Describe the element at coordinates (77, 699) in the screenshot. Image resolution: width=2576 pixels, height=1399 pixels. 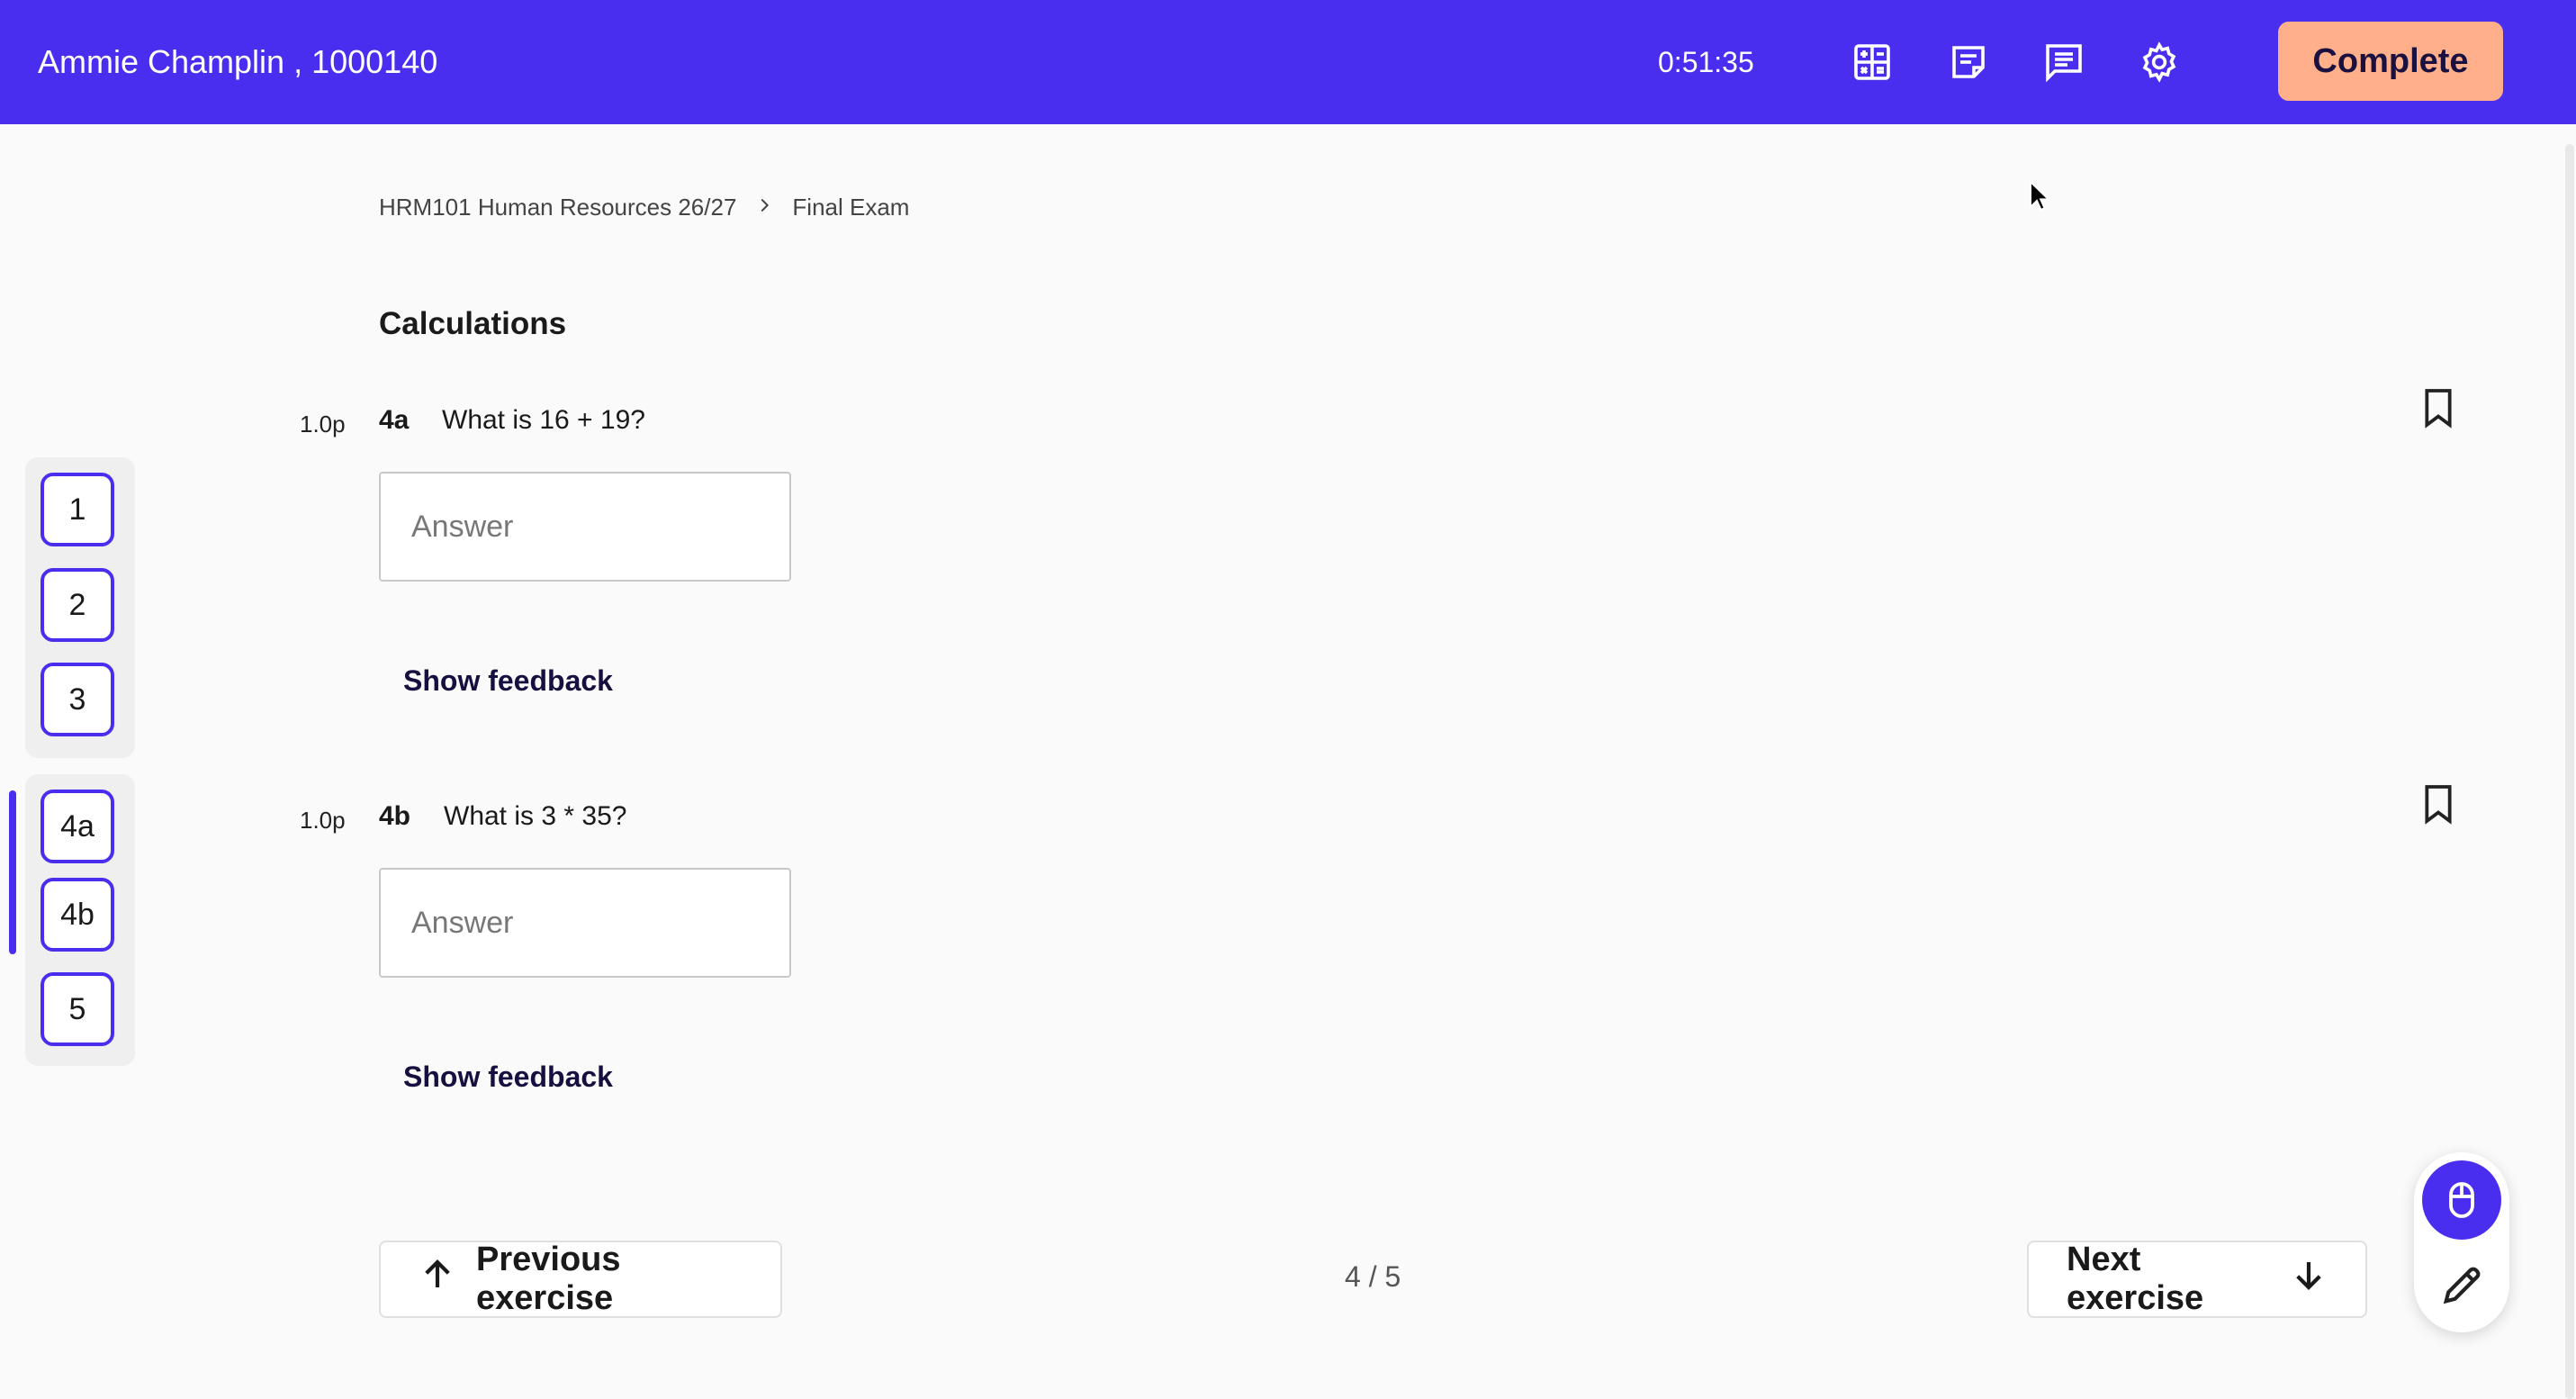
I see `nav-question-3: 3` at that location.